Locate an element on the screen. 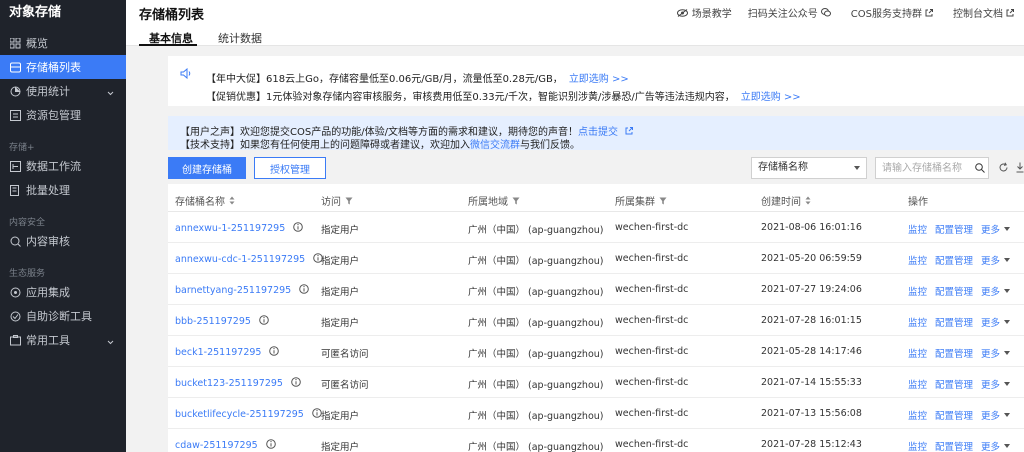 The image size is (1024, 452). scene-tutorial-link: 场景教学 is located at coordinates (704, 12).